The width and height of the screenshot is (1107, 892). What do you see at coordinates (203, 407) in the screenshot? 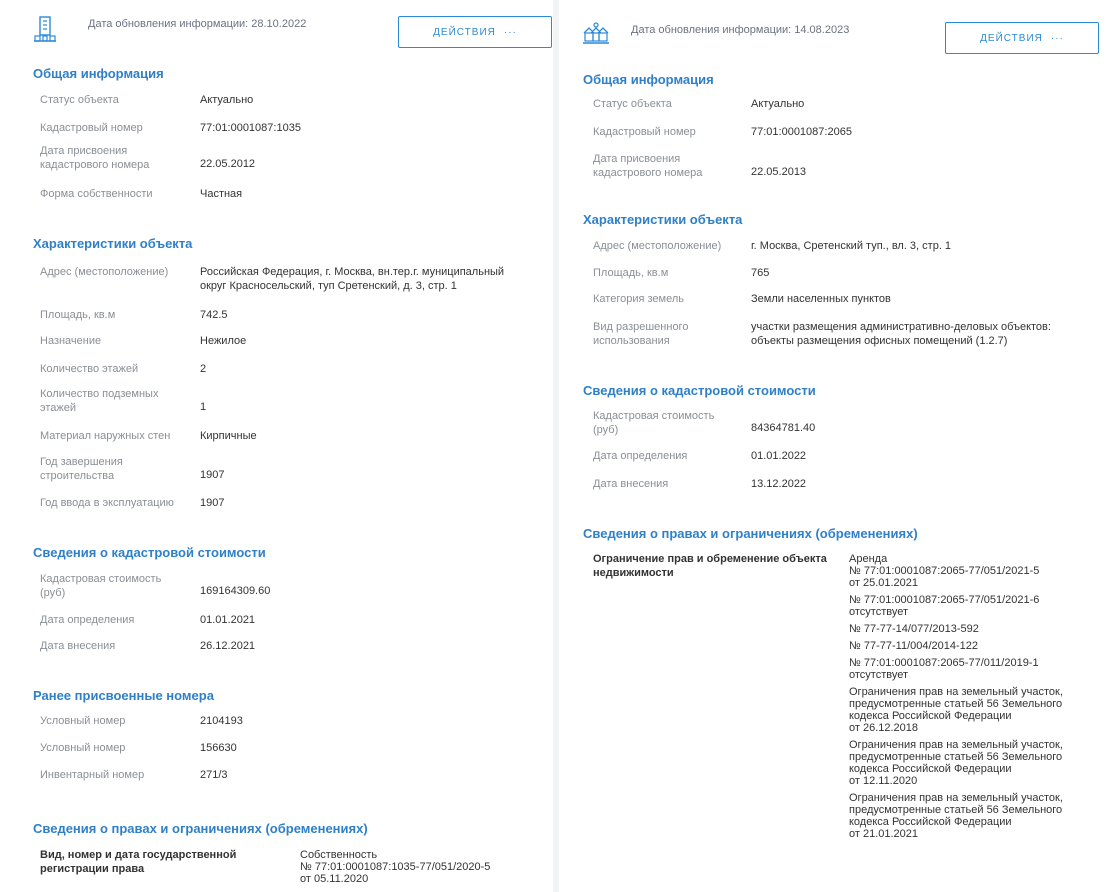
I see `field-value: 1` at bounding box center [203, 407].